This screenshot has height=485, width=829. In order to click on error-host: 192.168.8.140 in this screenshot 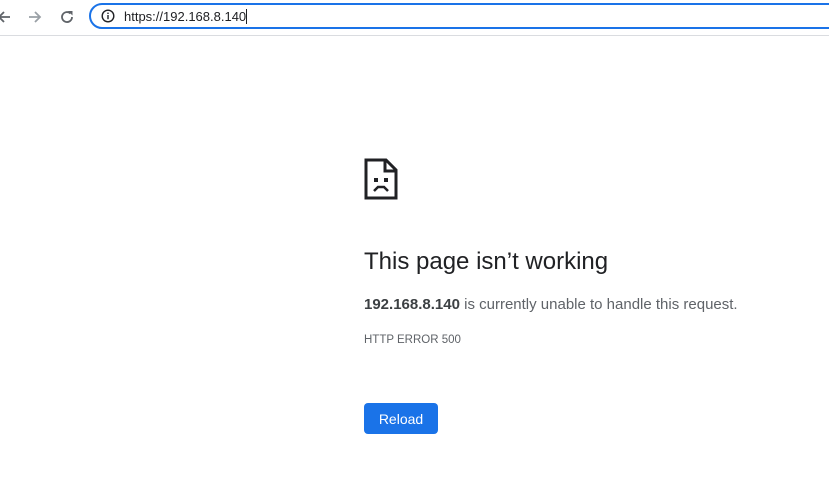, I will do `click(412, 304)`.